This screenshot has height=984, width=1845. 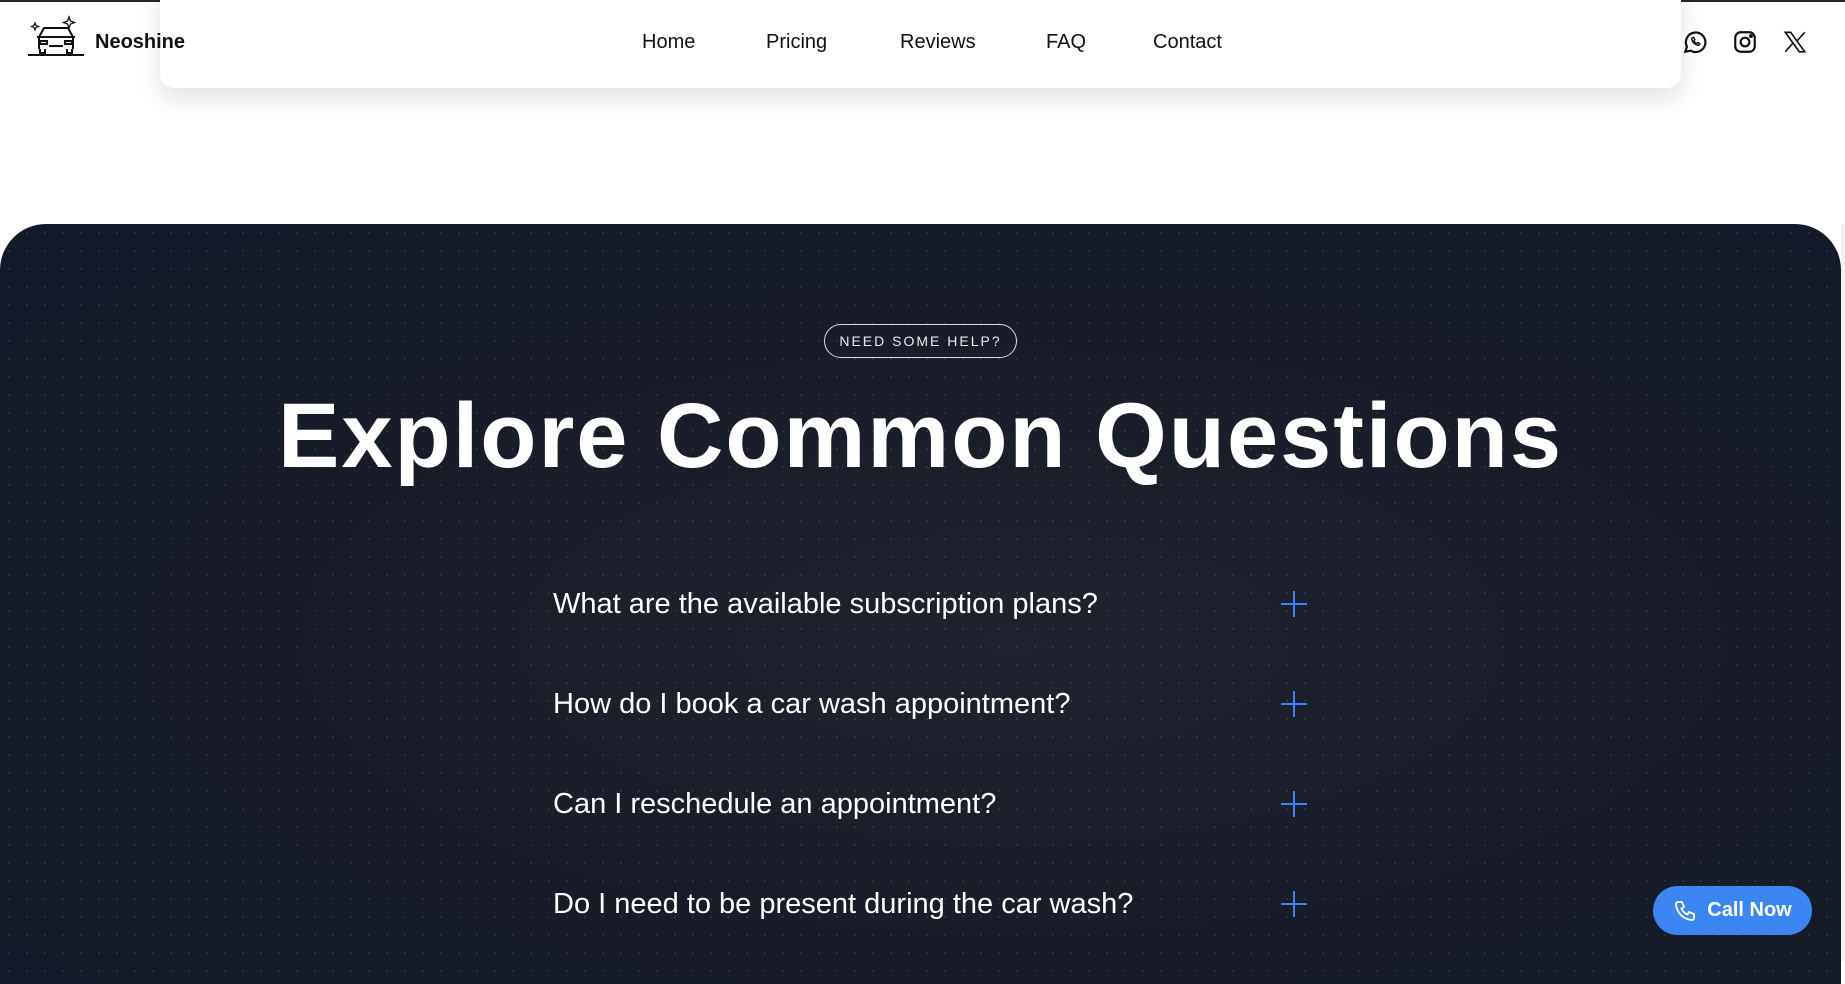 What do you see at coordinates (920, 341) in the screenshot?
I see `help-badge: NEED SOME HELP?` at bounding box center [920, 341].